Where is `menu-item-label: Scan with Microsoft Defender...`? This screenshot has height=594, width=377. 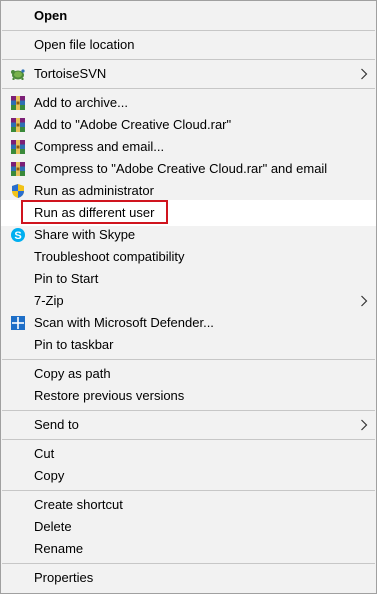 menu-item-label: Scan with Microsoft Defender... is located at coordinates (124, 322).